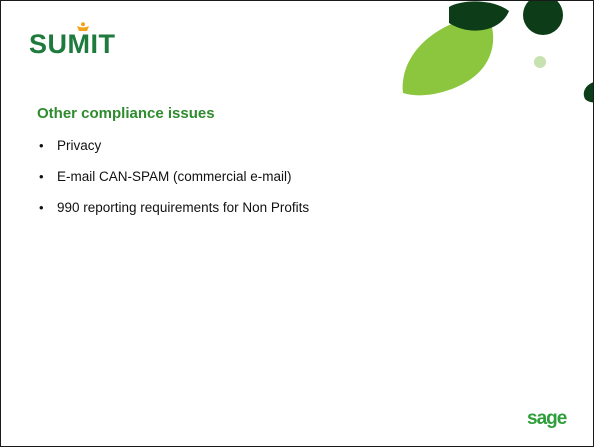 The height and width of the screenshot is (447, 594). What do you see at coordinates (107, 44) in the screenshot?
I see `logo-text-right: T` at bounding box center [107, 44].